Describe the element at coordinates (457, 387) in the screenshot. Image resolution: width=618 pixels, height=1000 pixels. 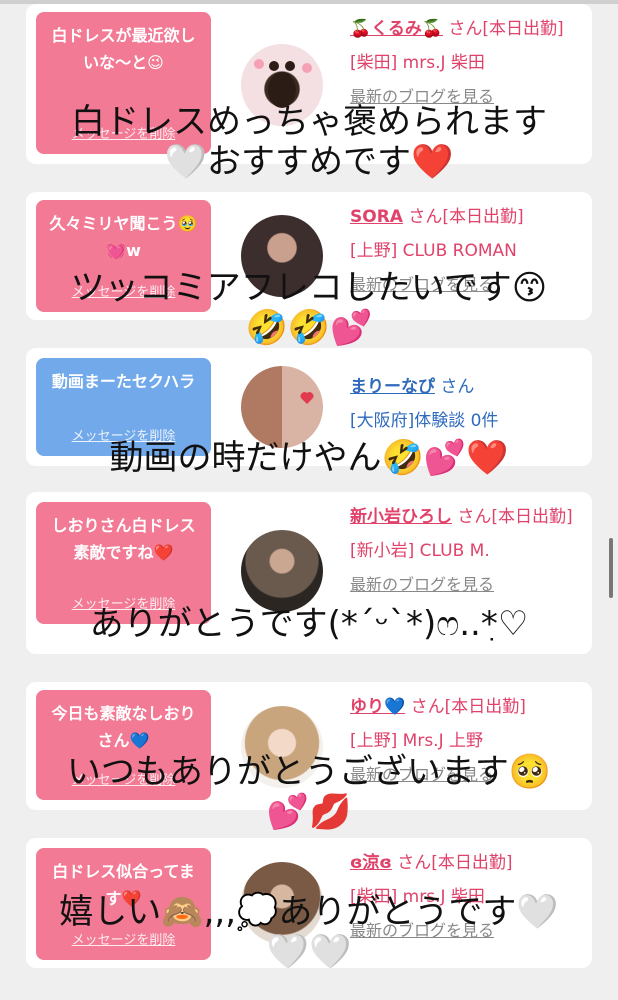
I see `user-status: さん` at that location.